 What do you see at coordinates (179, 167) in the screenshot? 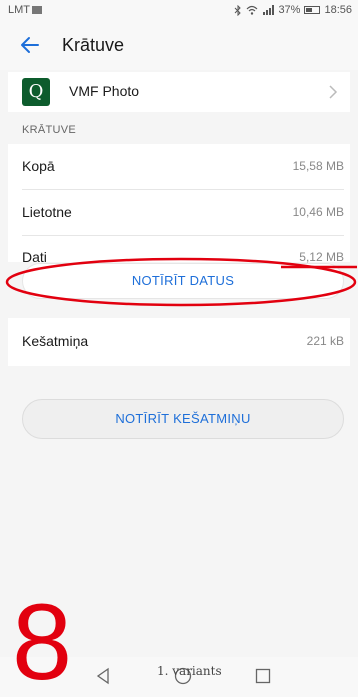
I see `storage-row-total: Kopā 15,58 MB` at bounding box center [179, 167].